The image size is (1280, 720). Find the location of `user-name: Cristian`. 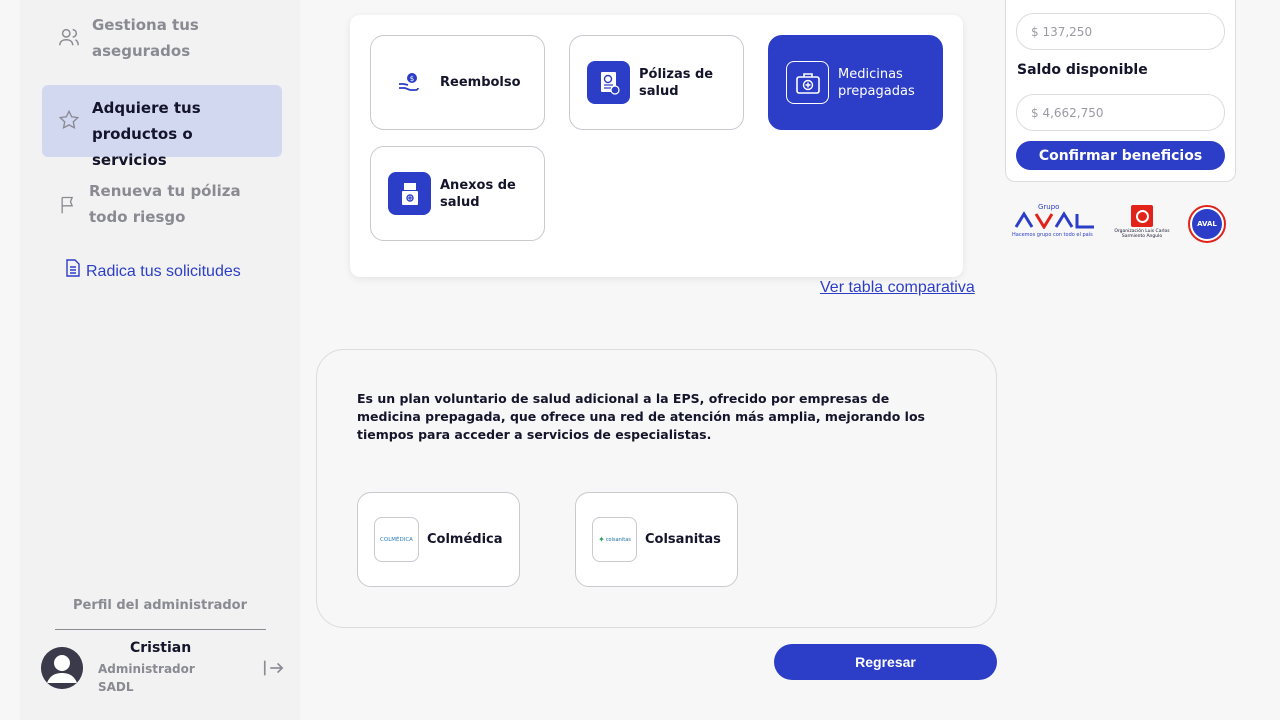

user-name: Cristian is located at coordinates (161, 648).